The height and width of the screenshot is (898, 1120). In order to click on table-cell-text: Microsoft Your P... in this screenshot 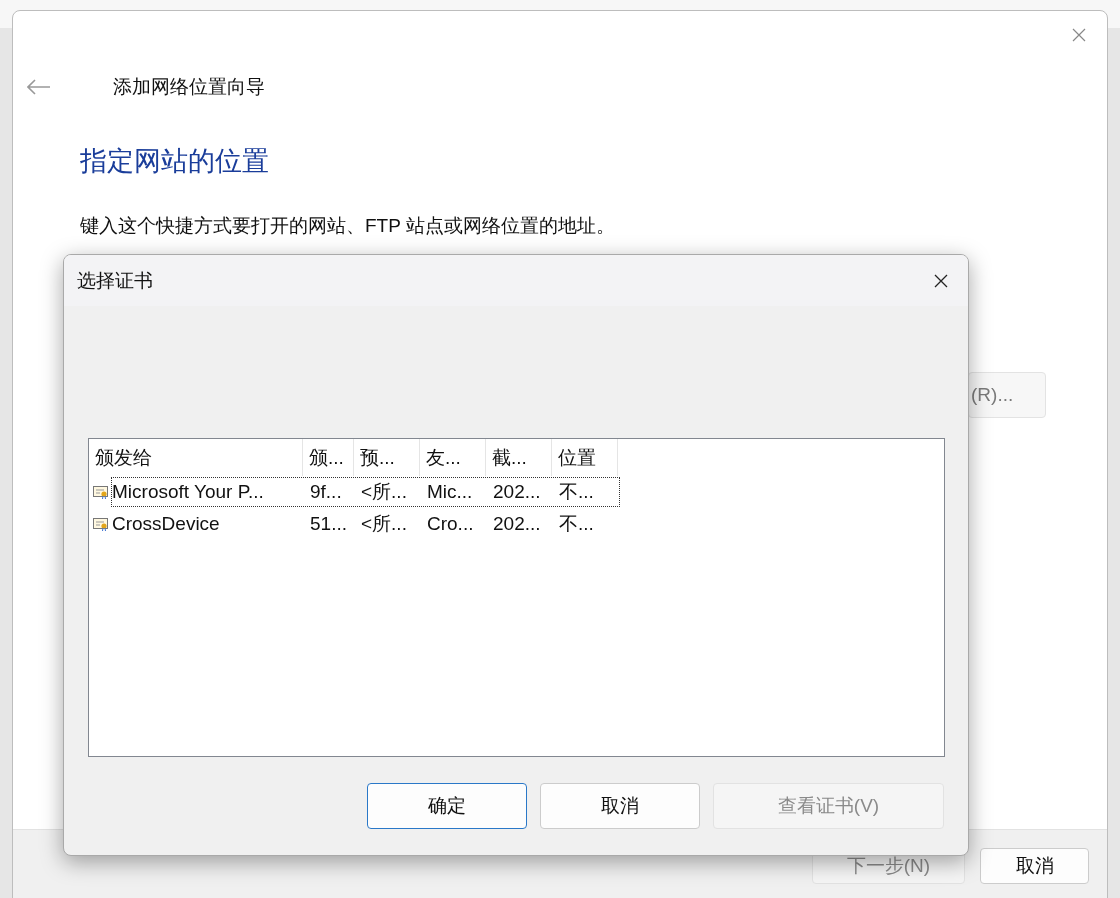, I will do `click(188, 492)`.